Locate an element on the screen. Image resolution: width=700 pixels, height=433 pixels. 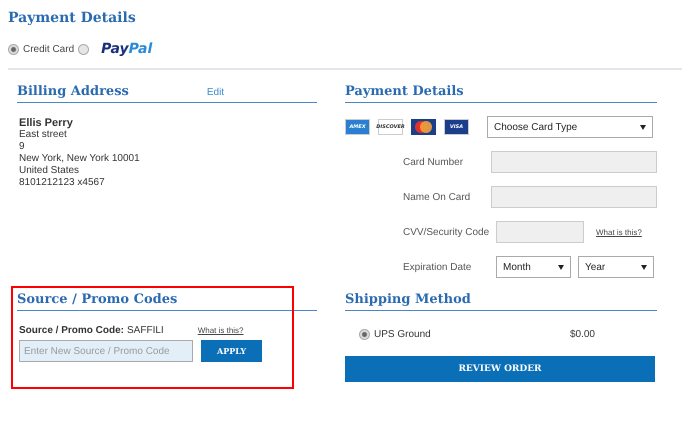
promo-input-field: Enter New Source / Promo Code is located at coordinates (106, 351).